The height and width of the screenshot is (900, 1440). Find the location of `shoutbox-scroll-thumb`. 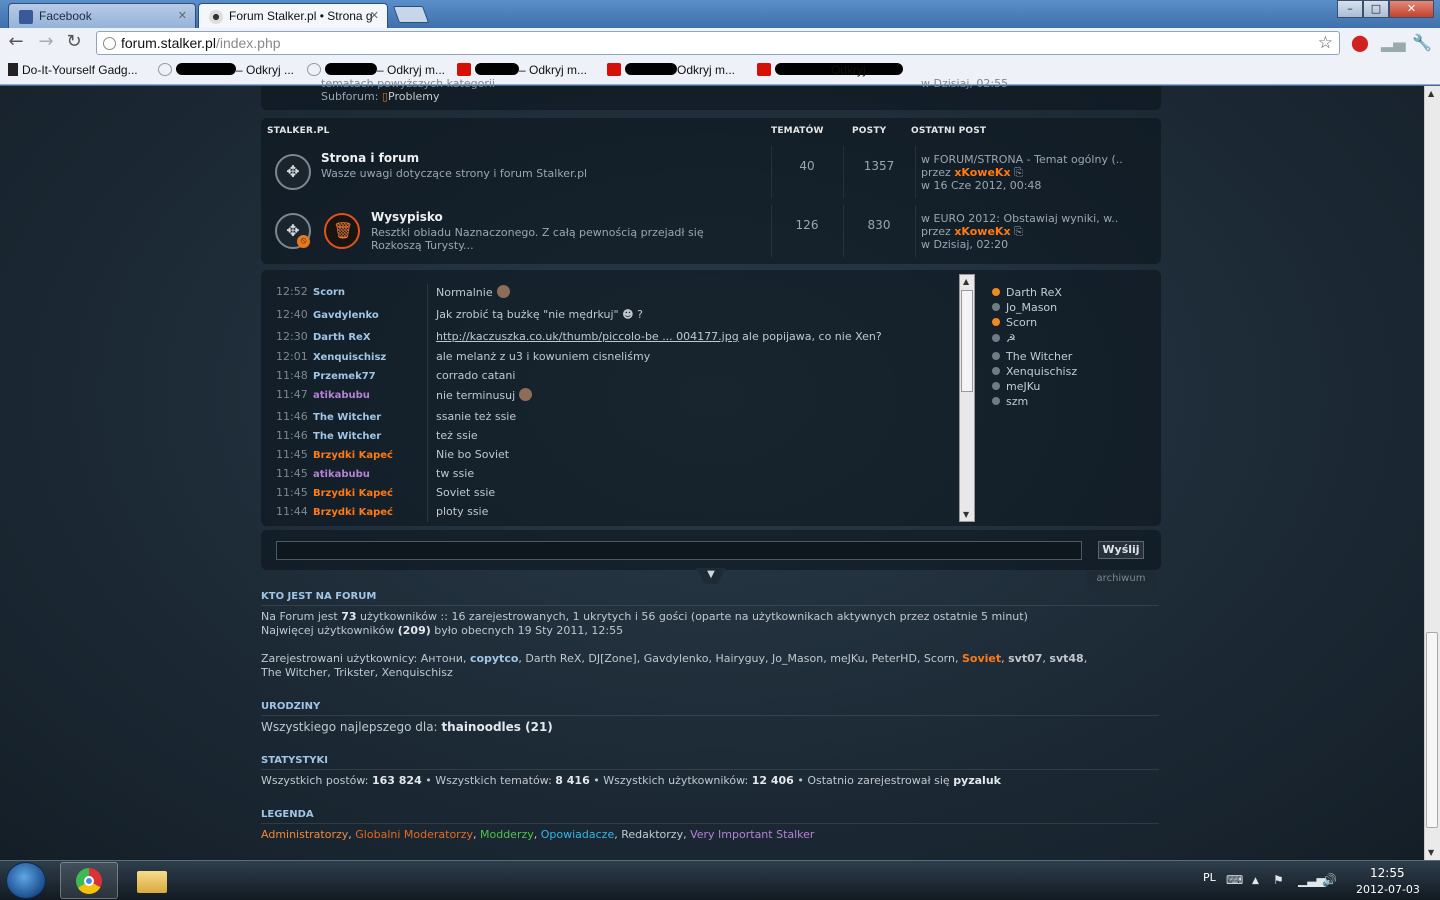

shoutbox-scroll-thumb is located at coordinates (967, 341).